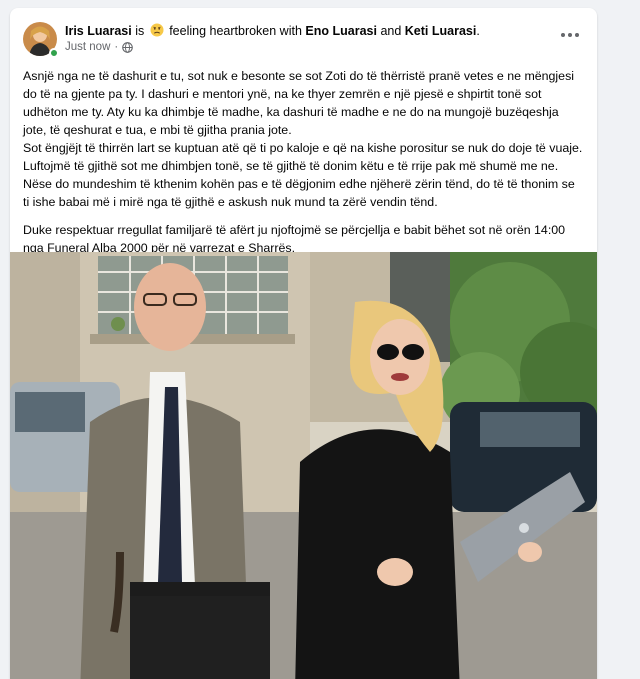 This screenshot has width=640, height=679. What do you see at coordinates (98, 31) in the screenshot?
I see `author-name-link: Iris Luarasi` at bounding box center [98, 31].